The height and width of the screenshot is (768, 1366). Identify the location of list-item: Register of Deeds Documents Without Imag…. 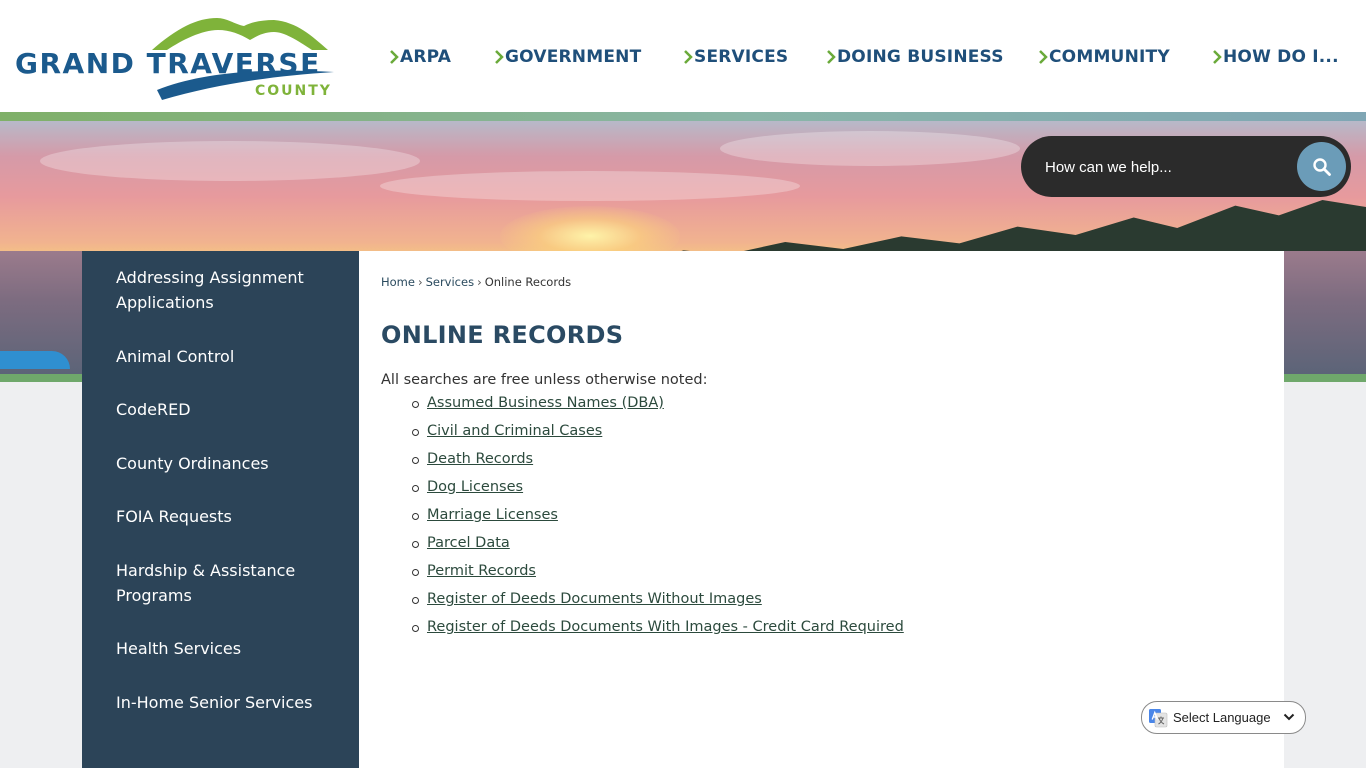
(658, 605).